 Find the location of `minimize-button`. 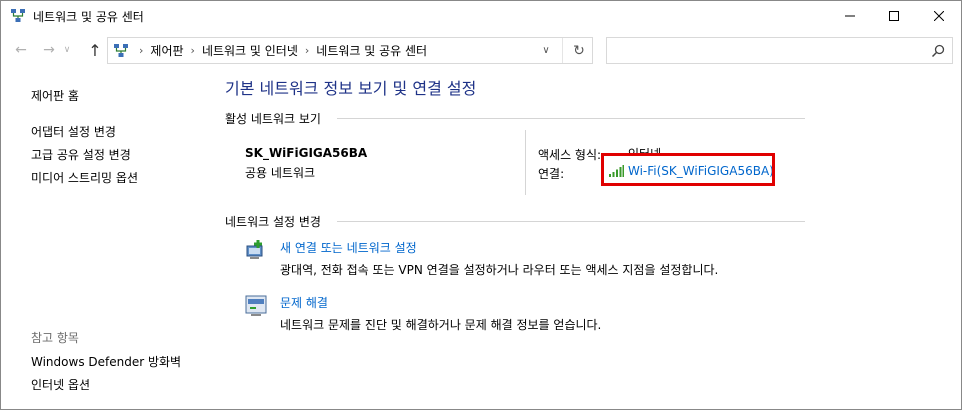

minimize-button is located at coordinates (850, 16).